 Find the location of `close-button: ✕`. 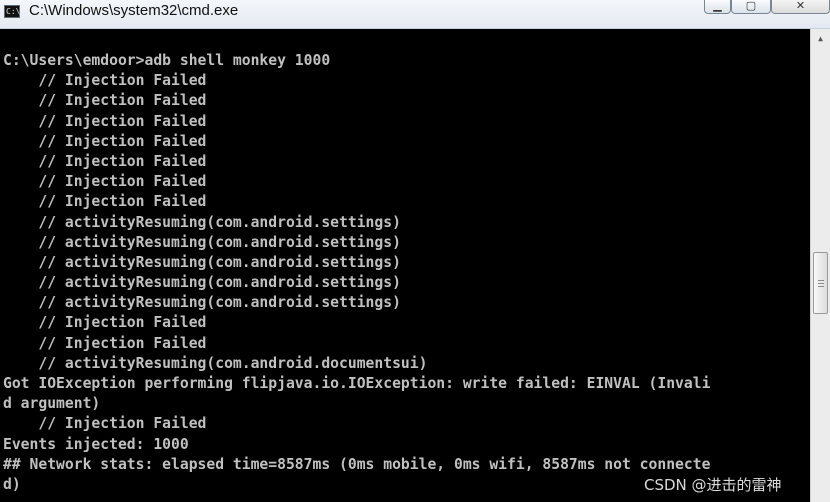

close-button: ✕ is located at coordinates (800, 7).